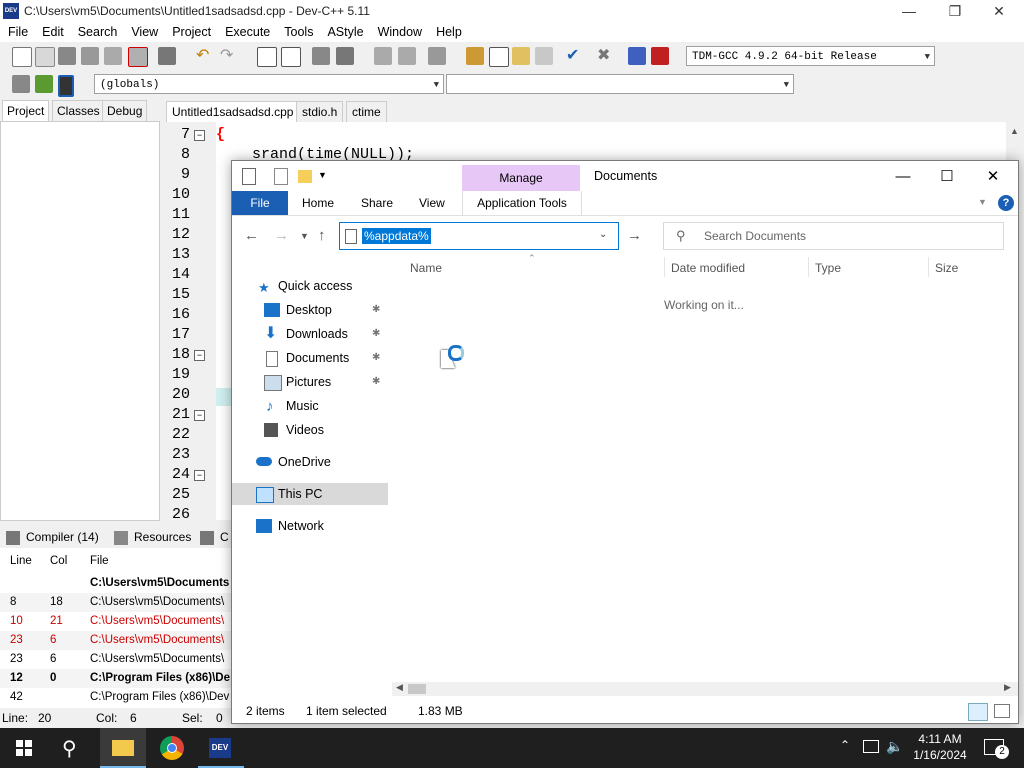 The width and height of the screenshot is (1024, 768). What do you see at coordinates (522, 203) in the screenshot?
I see `tab-application-tools: Application Tools` at bounding box center [522, 203].